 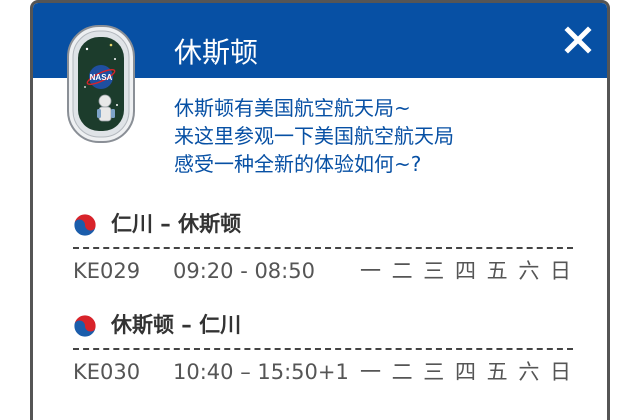 I want to click on route-header: 仁川 – 休斯顿, so click(x=328, y=224).